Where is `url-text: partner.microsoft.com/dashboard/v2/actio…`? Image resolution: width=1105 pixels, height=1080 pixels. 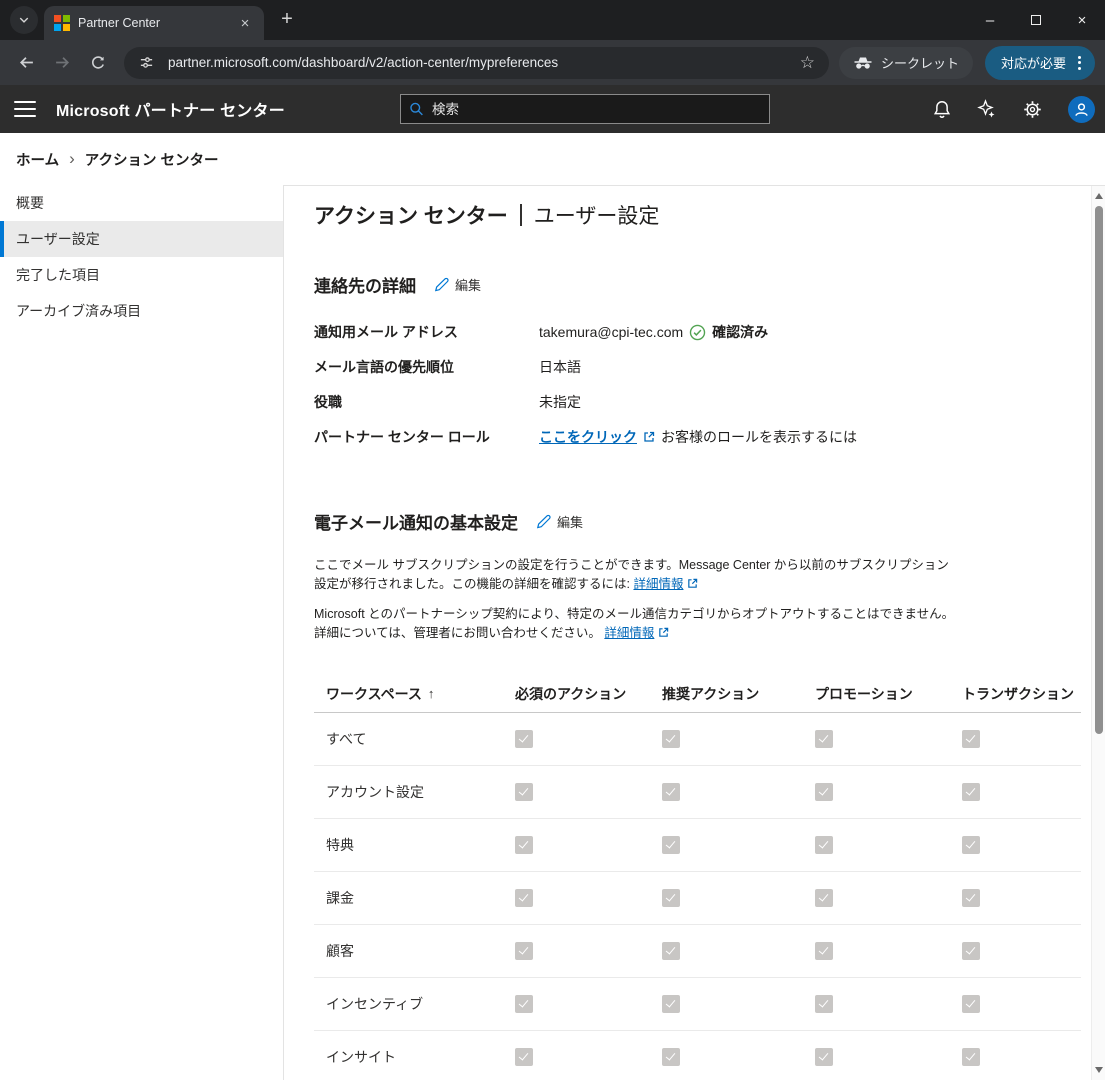
url-text: partner.microsoft.com/dashboard/v2/actio… is located at coordinates (477, 62).